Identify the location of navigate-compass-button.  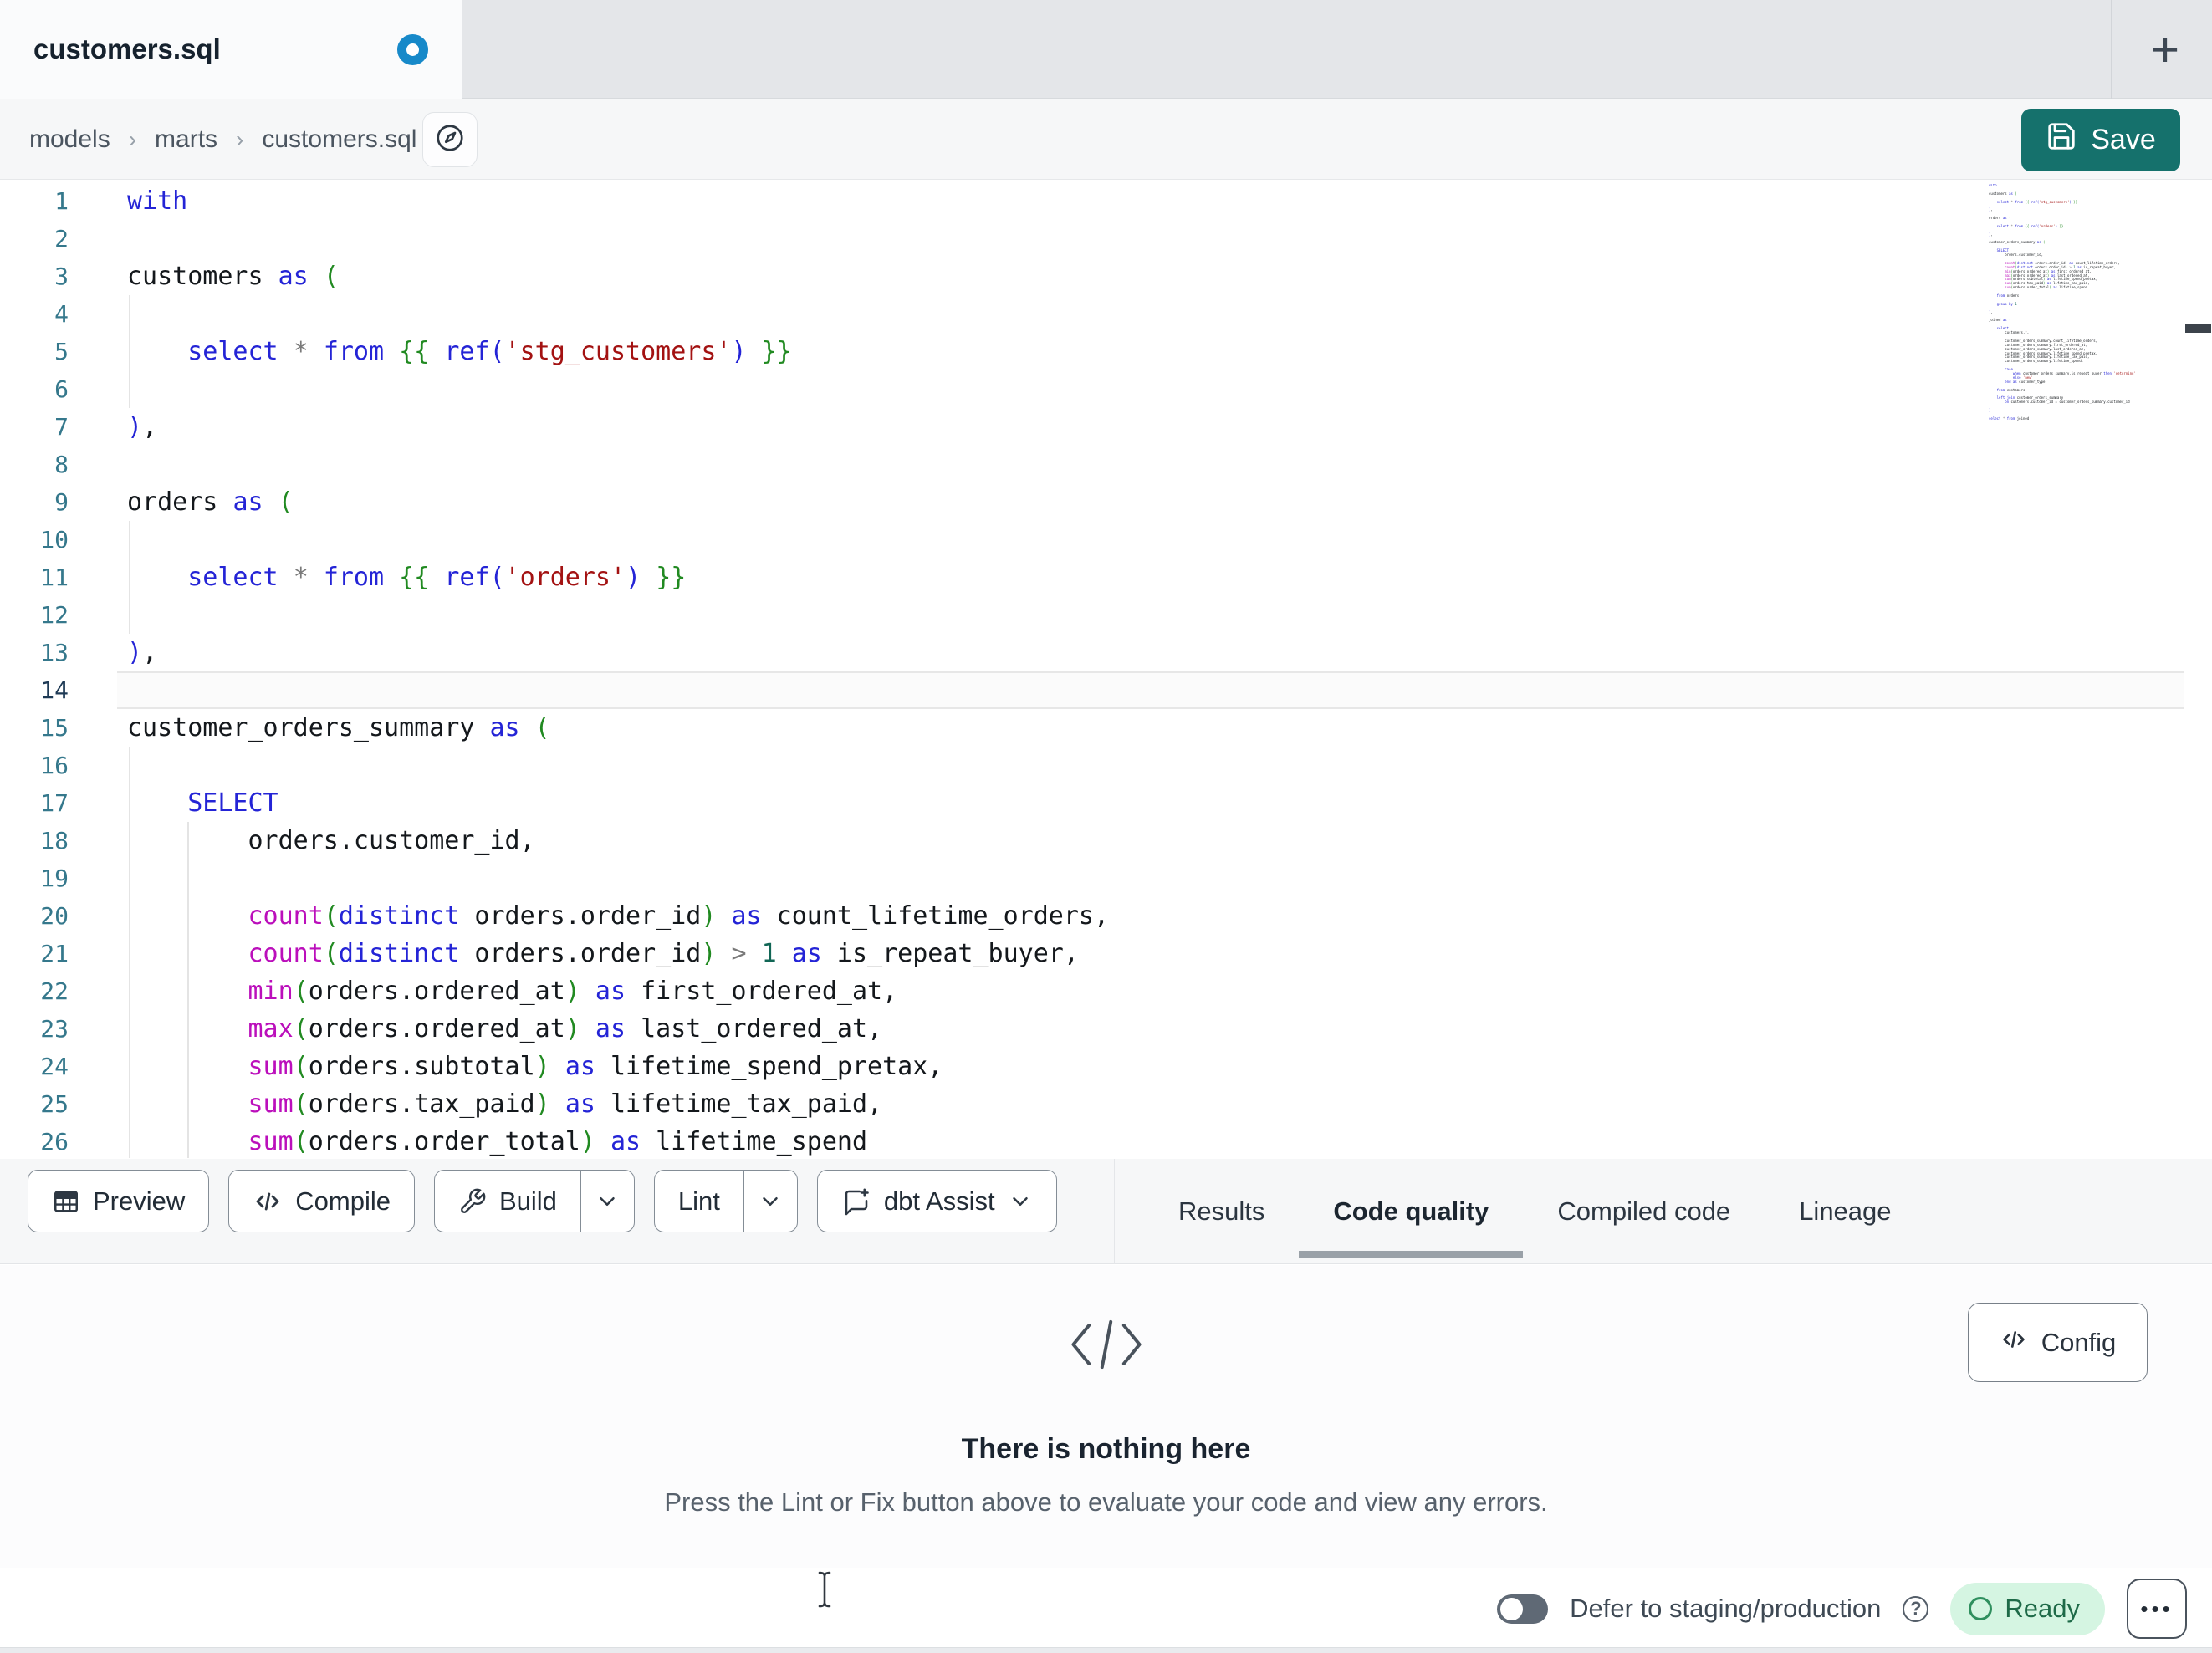
(450, 139).